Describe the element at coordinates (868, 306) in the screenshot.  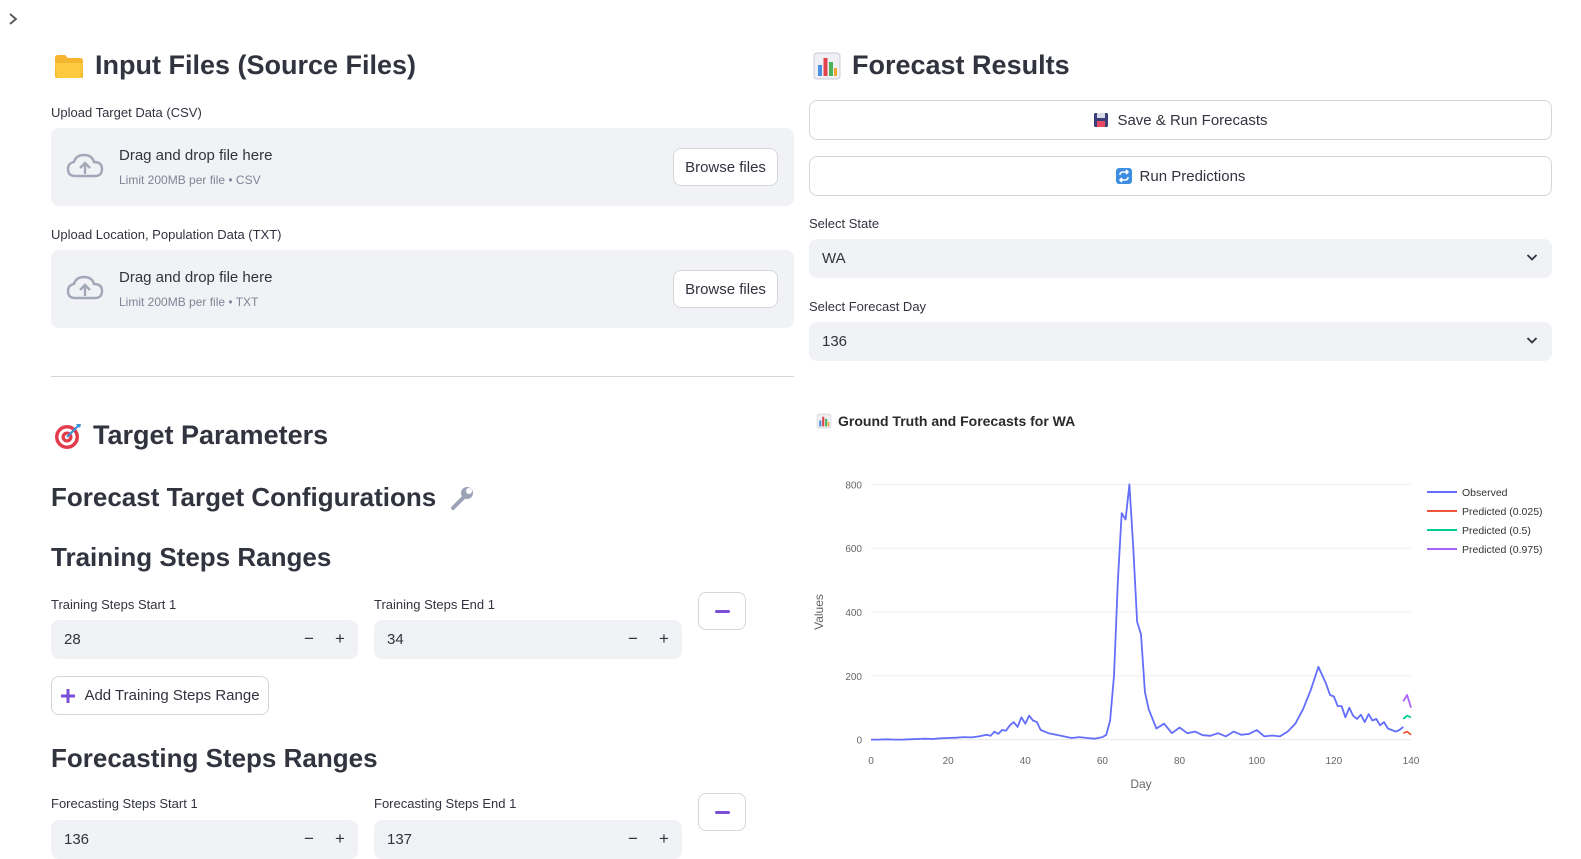
I see `select-day-label: Select Forecast Day` at that location.